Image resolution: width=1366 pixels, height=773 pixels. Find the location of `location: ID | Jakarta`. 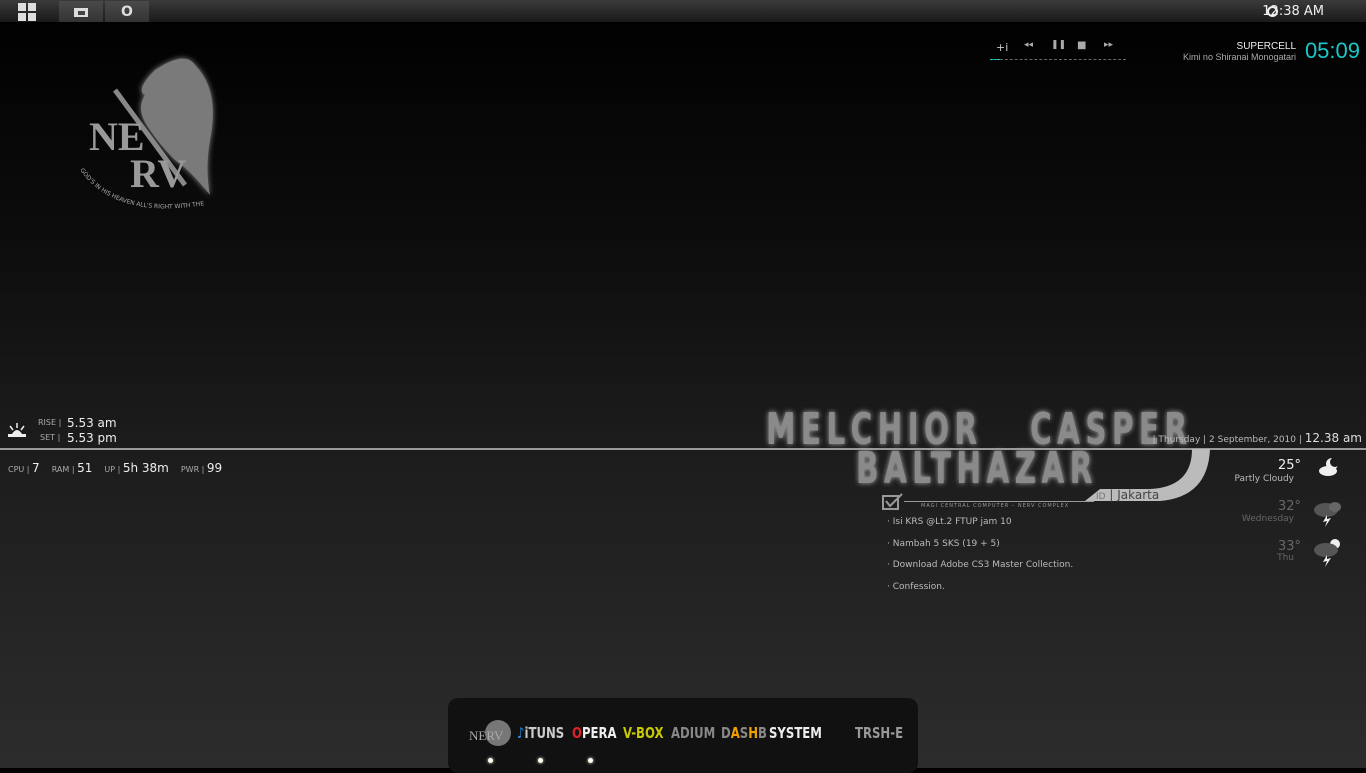

location: ID | Jakarta is located at coordinates (1128, 495).